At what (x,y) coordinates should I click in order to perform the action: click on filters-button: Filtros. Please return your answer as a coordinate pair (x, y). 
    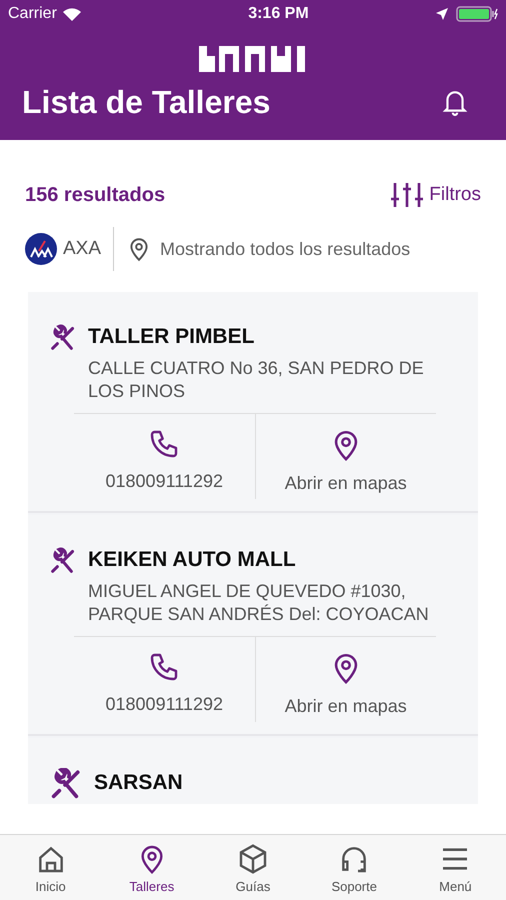
    Looking at the image, I should click on (436, 195).